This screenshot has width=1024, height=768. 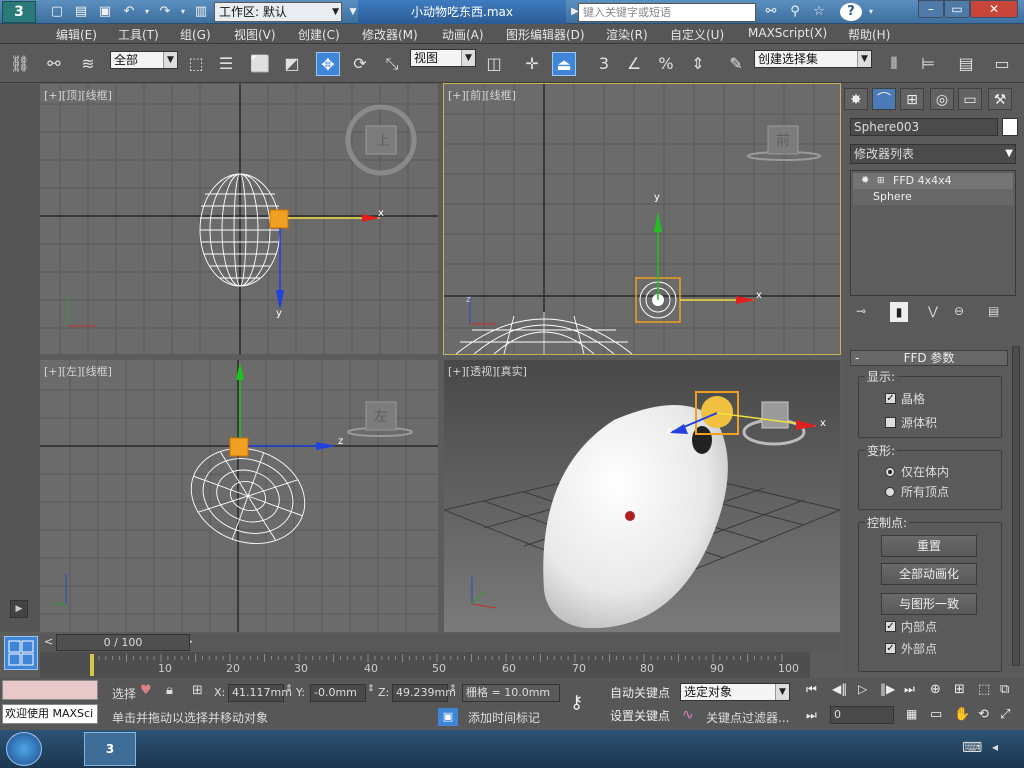 I want to click on menu-views: 视图(V), so click(x=255, y=34).